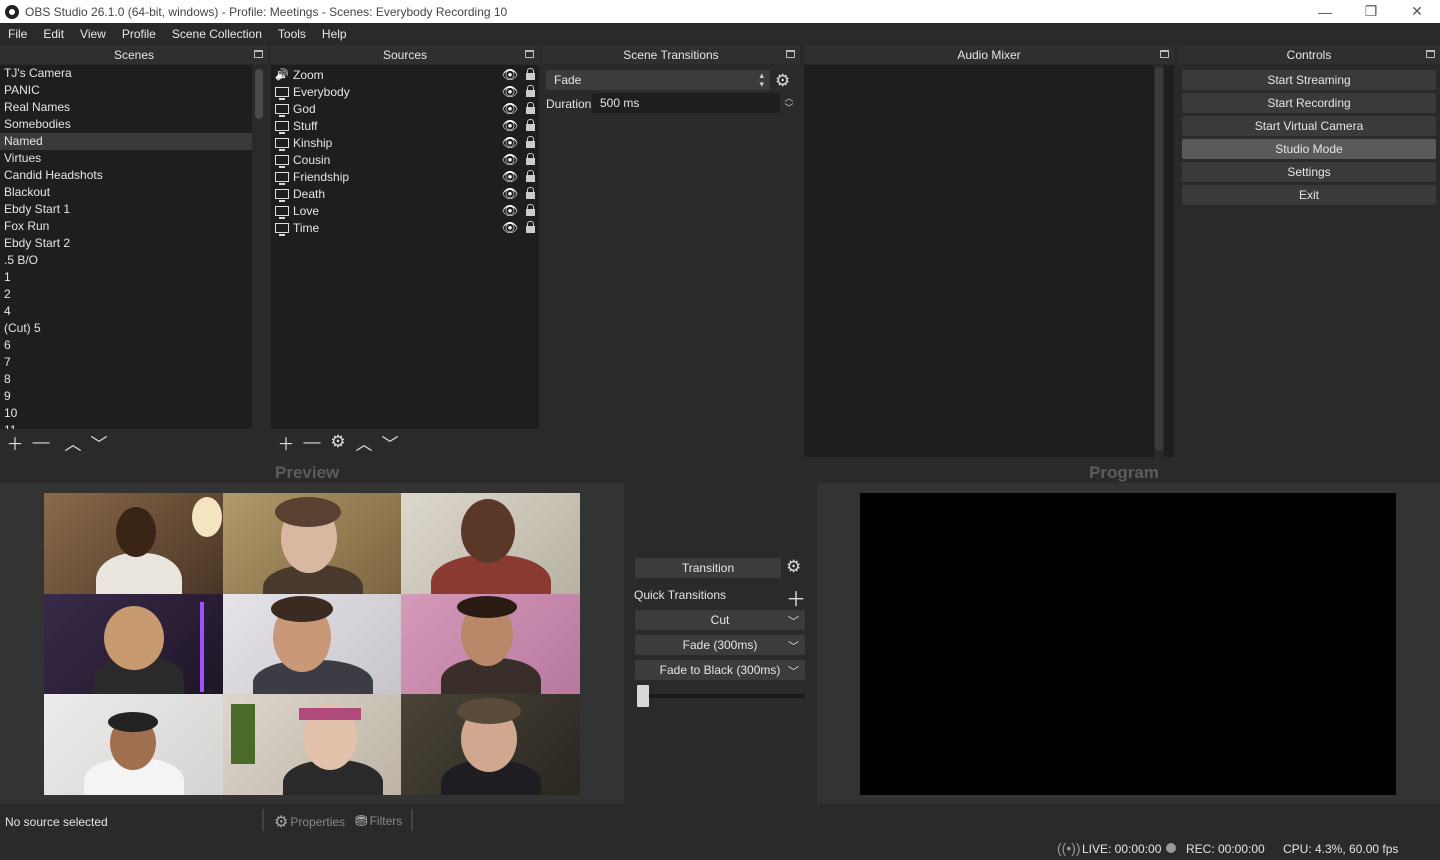 Image resolution: width=1440 pixels, height=860 pixels. Describe the element at coordinates (405, 74) in the screenshot. I see `source-item: 🔊 Zoom 👁` at that location.